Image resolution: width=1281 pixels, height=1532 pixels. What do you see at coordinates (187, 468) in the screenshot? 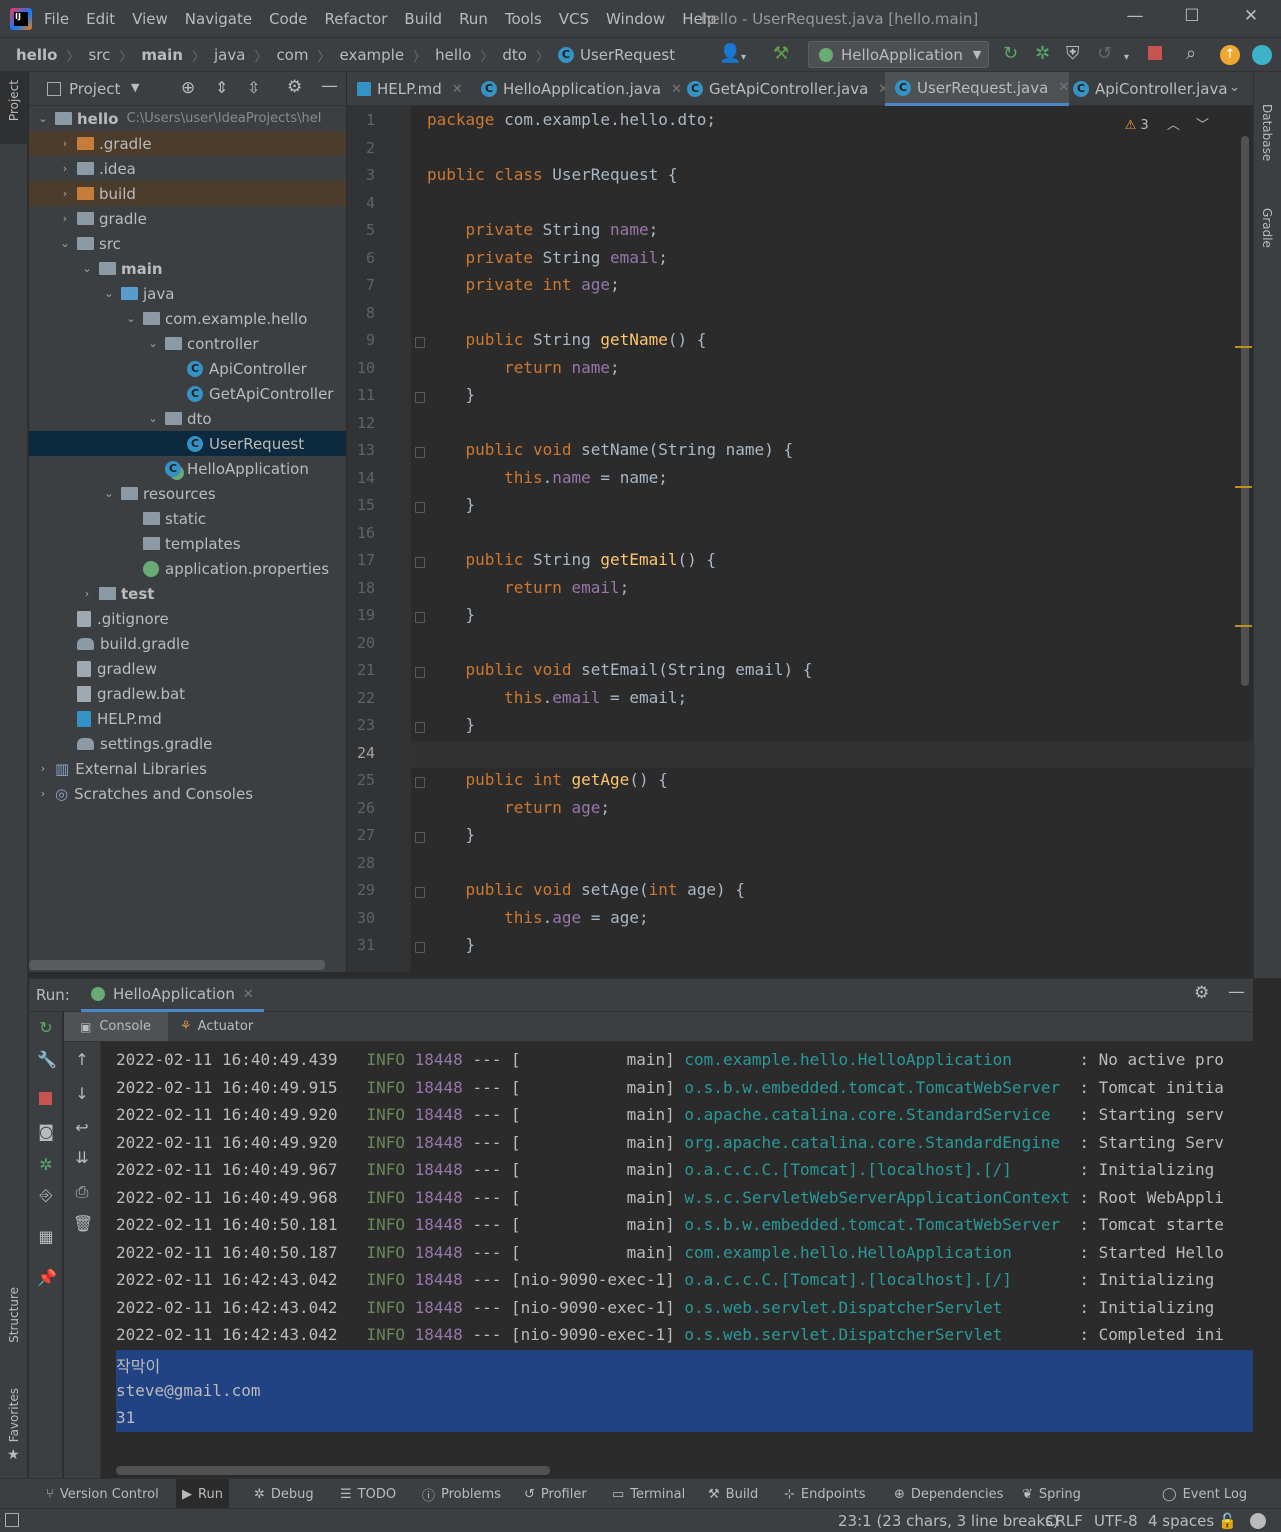
I see `tree-node: C HelloApplication` at bounding box center [187, 468].